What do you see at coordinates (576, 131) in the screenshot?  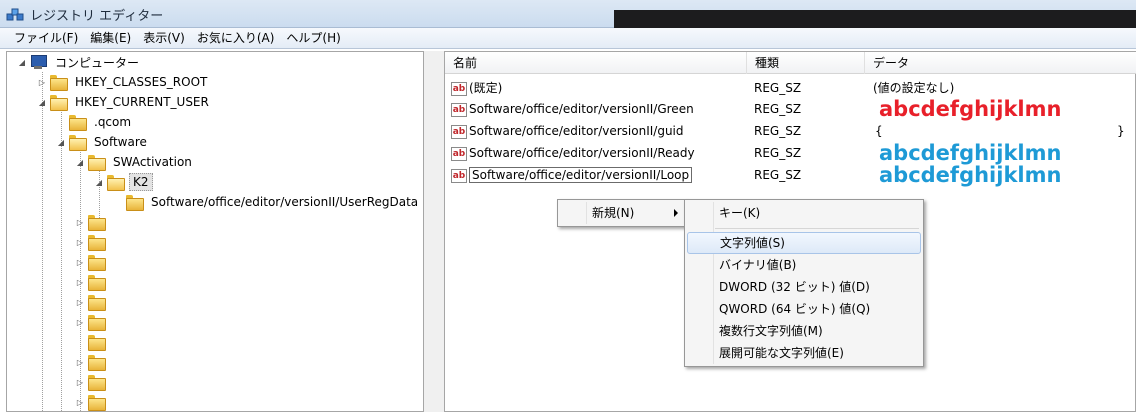 I see `value-name: Software/office/editor/versionII/guid` at bounding box center [576, 131].